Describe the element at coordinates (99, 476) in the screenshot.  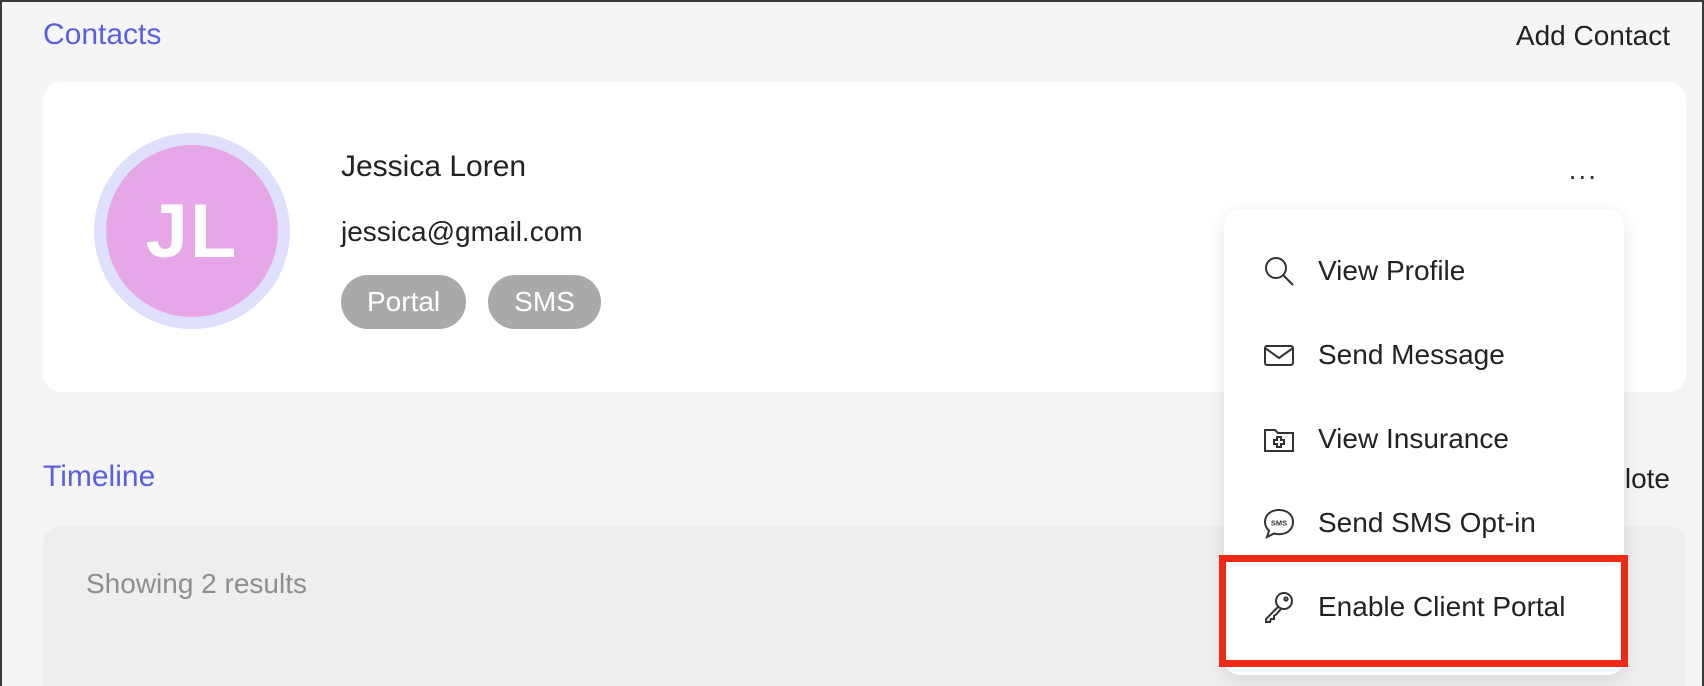
I see `timeline-title: Timeline` at that location.